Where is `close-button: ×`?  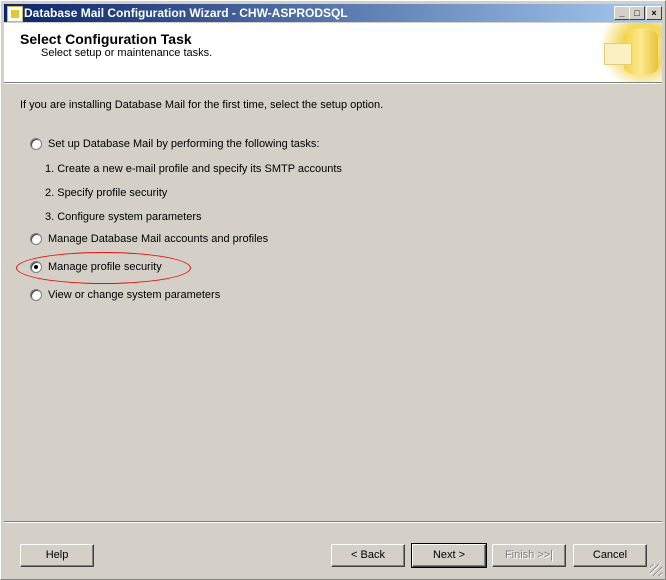
close-button: × is located at coordinates (654, 13).